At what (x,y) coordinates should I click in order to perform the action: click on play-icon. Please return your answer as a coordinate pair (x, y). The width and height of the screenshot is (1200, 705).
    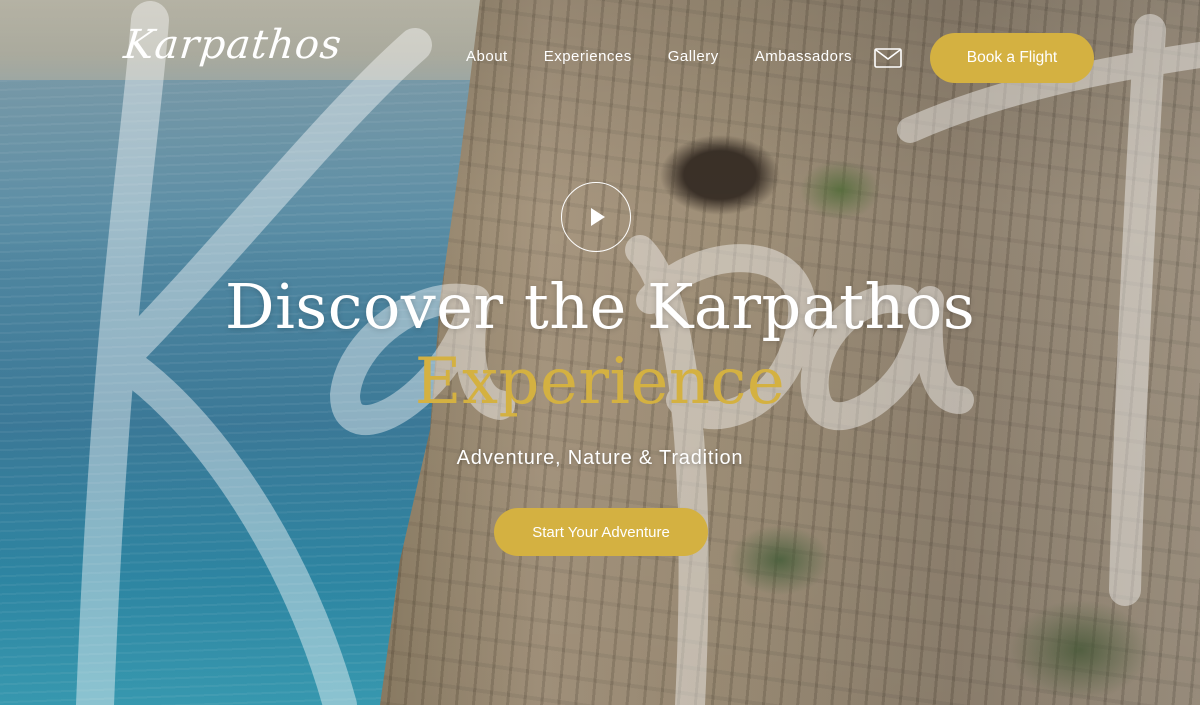
    Looking at the image, I should click on (598, 217).